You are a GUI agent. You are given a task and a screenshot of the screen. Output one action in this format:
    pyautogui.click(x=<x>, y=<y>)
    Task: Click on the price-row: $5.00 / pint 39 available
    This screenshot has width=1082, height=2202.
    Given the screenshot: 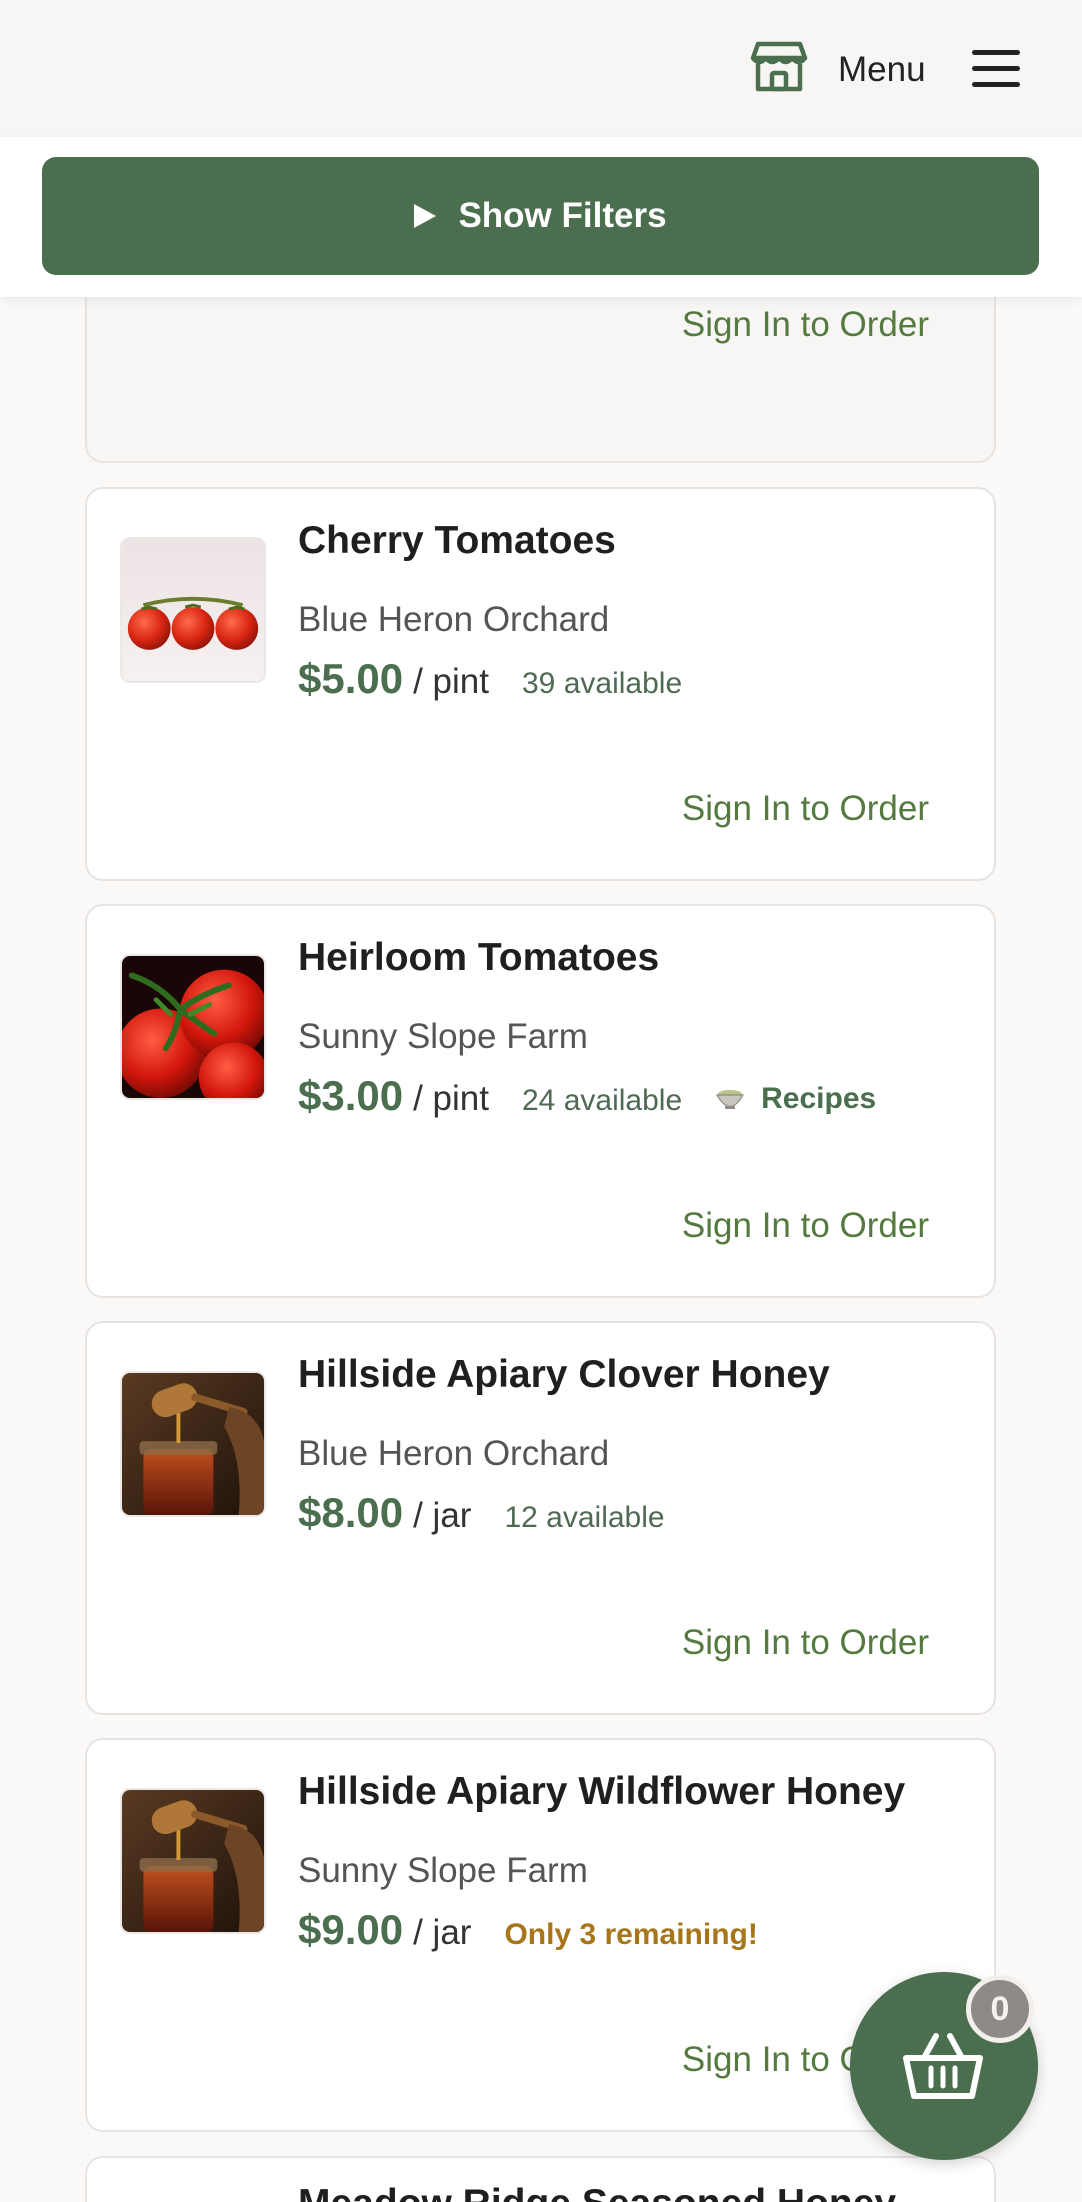 What is the action you would take?
    pyautogui.click(x=490, y=680)
    